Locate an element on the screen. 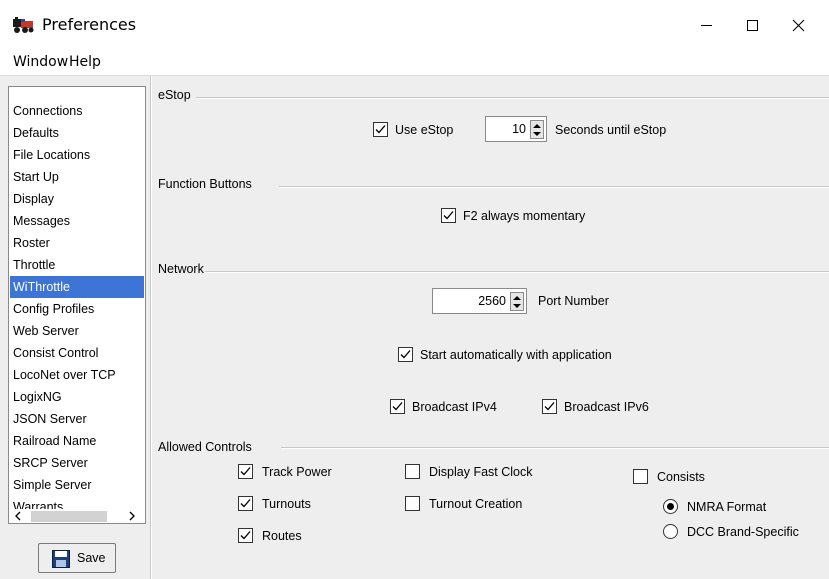  minimize-button is located at coordinates (706, 25).